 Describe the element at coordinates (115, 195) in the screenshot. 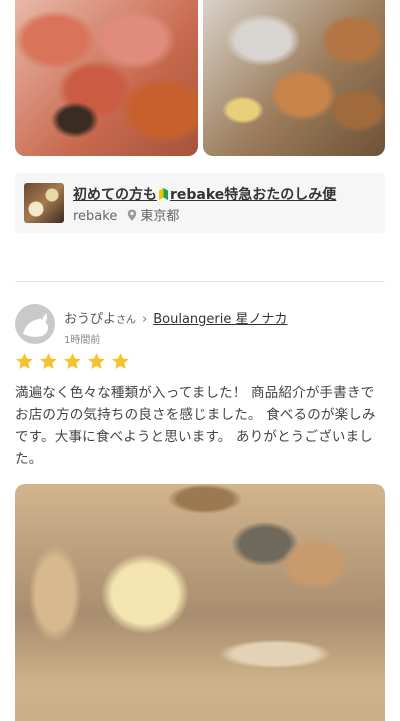

I see `product-title-prefix: 初めての方も` at that location.